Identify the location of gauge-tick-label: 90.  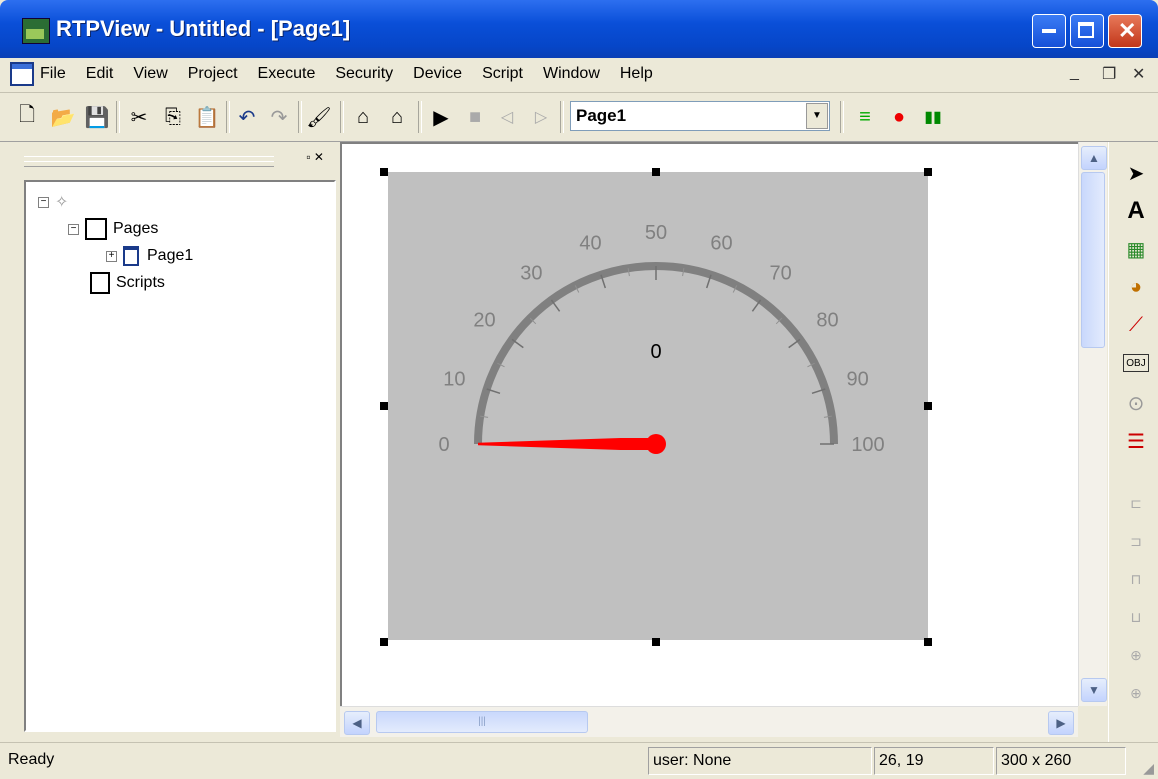
(857, 379).